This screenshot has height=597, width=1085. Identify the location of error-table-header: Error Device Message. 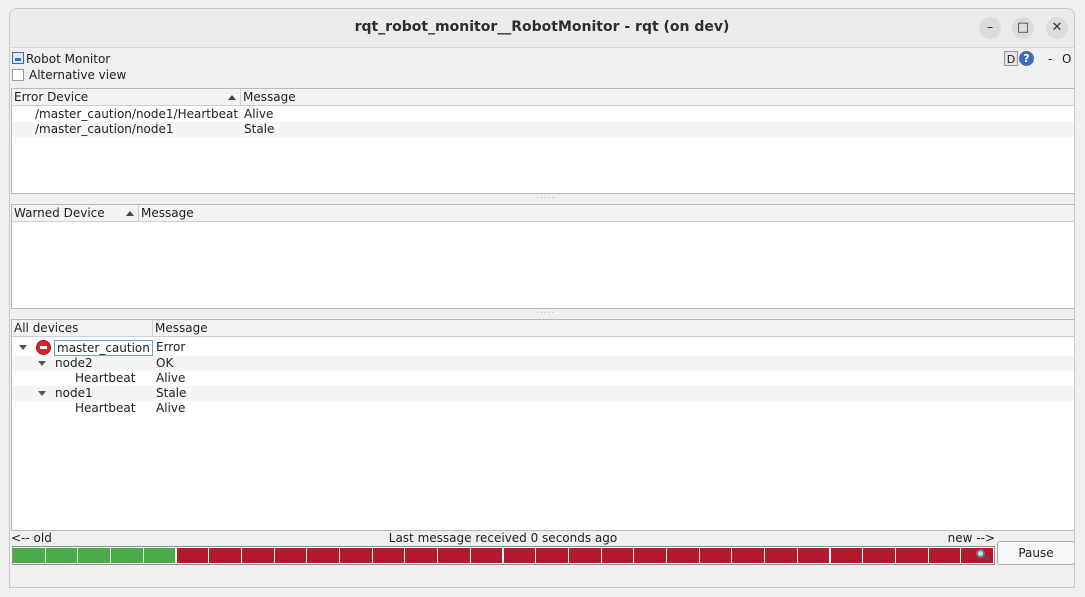
(543, 97).